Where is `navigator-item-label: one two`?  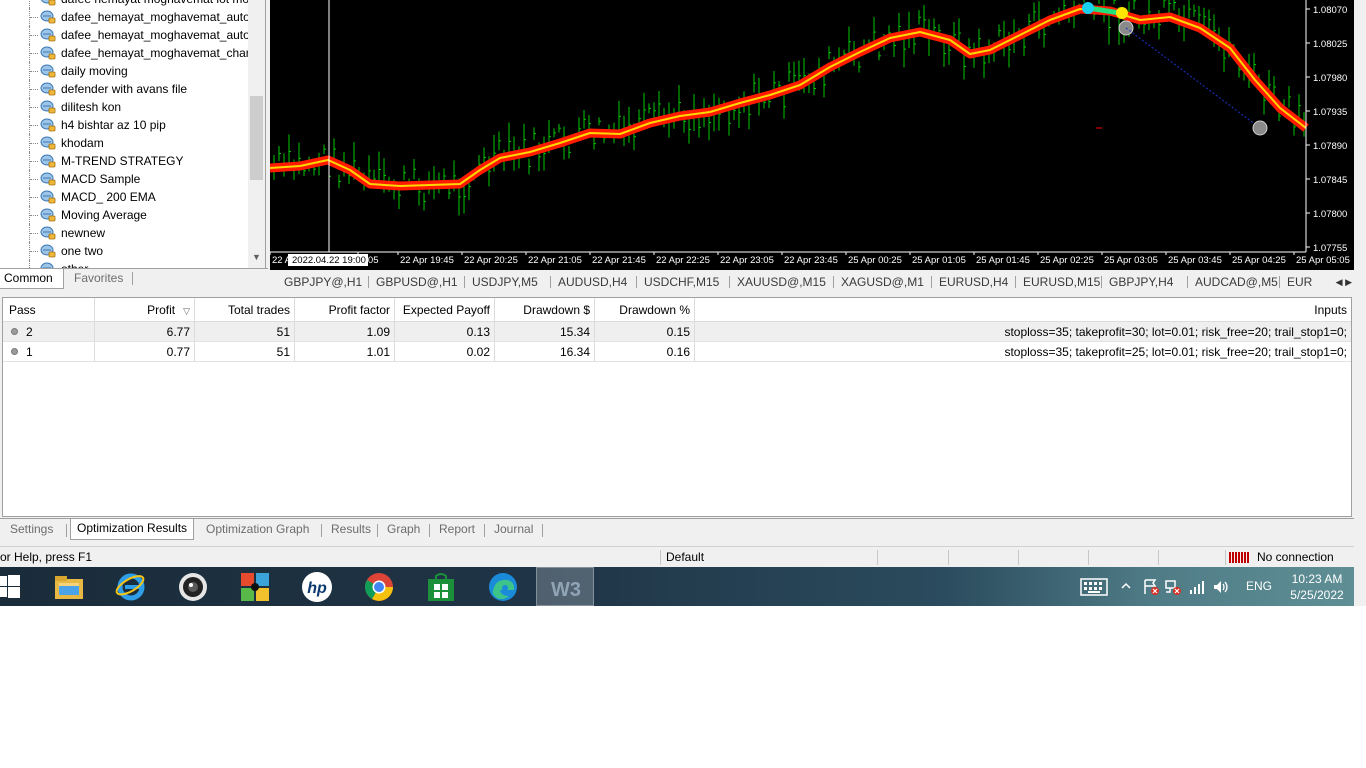 navigator-item-label: one two is located at coordinates (82, 251).